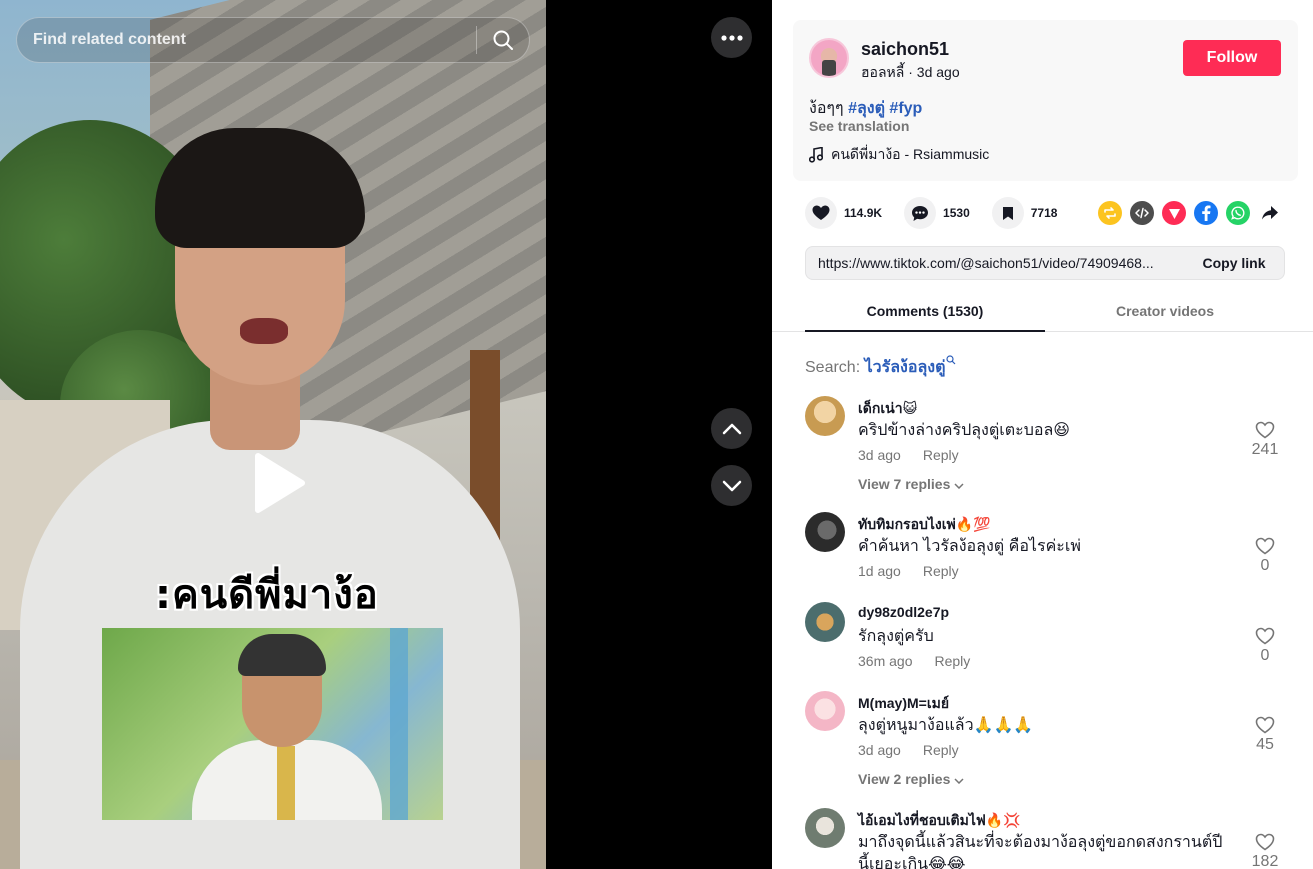 Image resolution: width=1313 pixels, height=869 pixels. I want to click on search-button, so click(503, 40).